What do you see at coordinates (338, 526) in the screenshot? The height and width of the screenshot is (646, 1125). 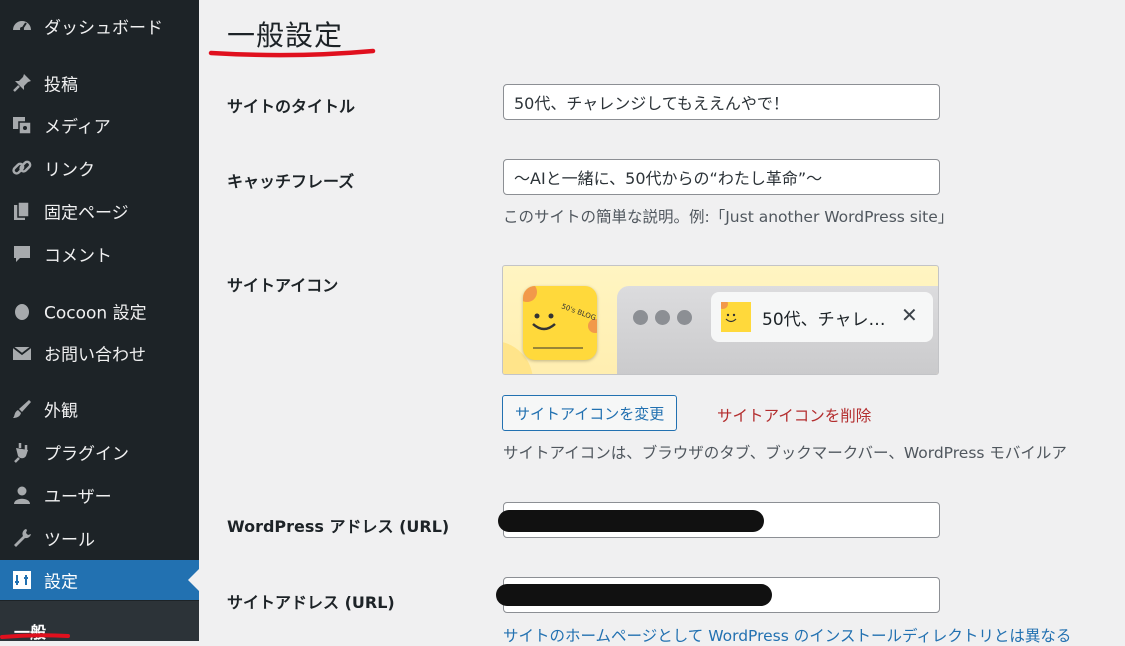 I see `wp-address-label: WordPress アドレス (URL)` at bounding box center [338, 526].